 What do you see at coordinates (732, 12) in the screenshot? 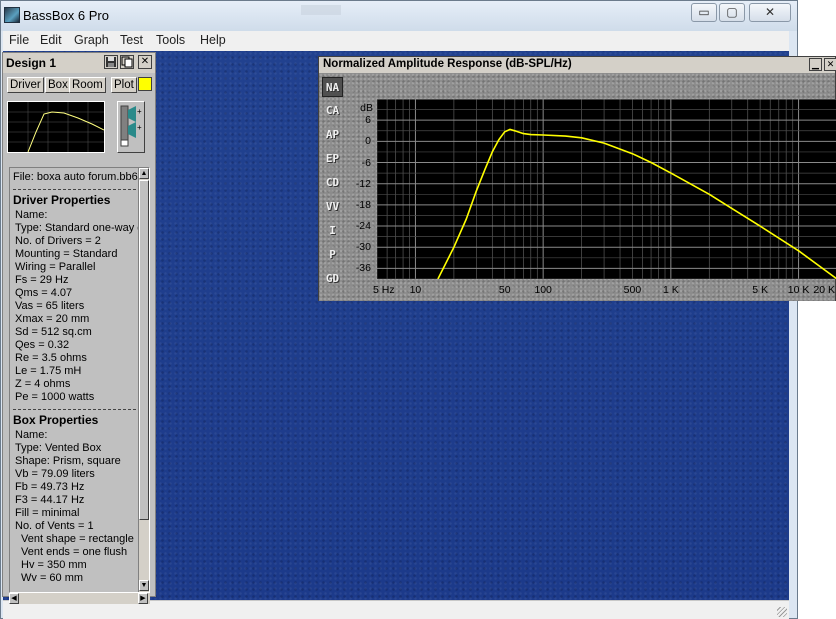
I see `maximize-button: ▢` at bounding box center [732, 12].